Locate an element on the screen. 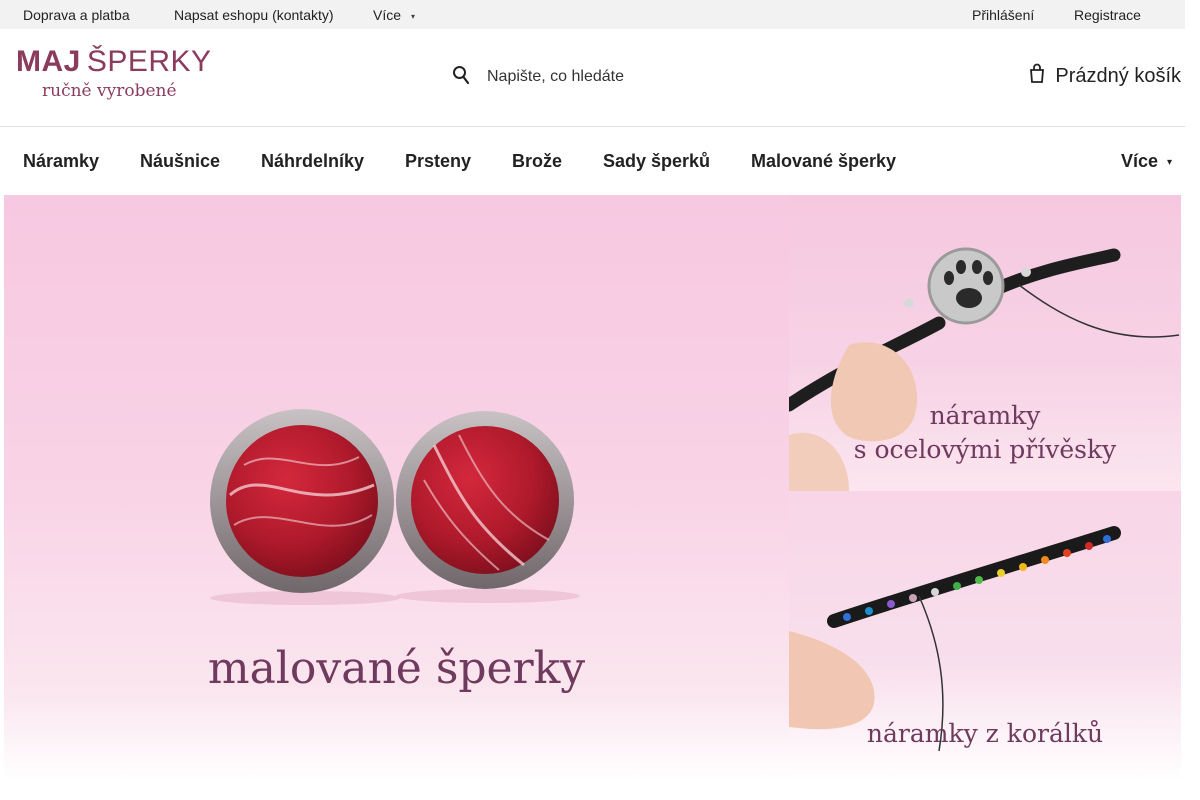 The width and height of the screenshot is (1200, 800). nav-item-sady-sperku: Sady šperků is located at coordinates (656, 161).